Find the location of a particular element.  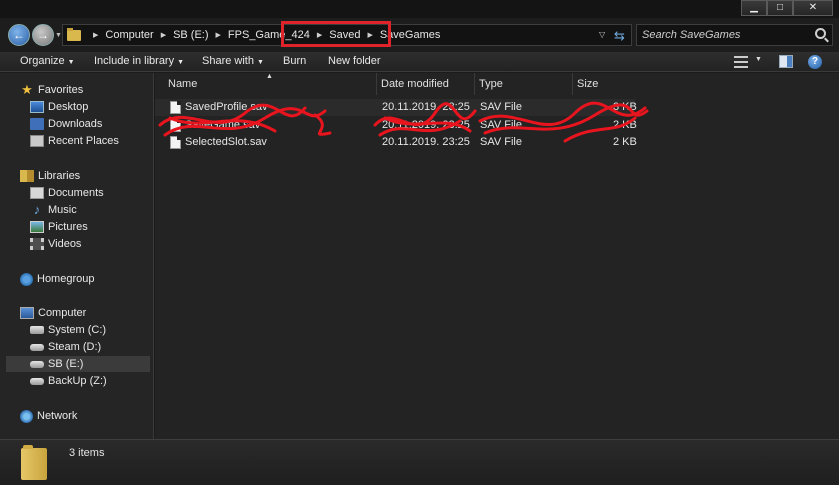

minimize-button: ▁ is located at coordinates (754, 8).